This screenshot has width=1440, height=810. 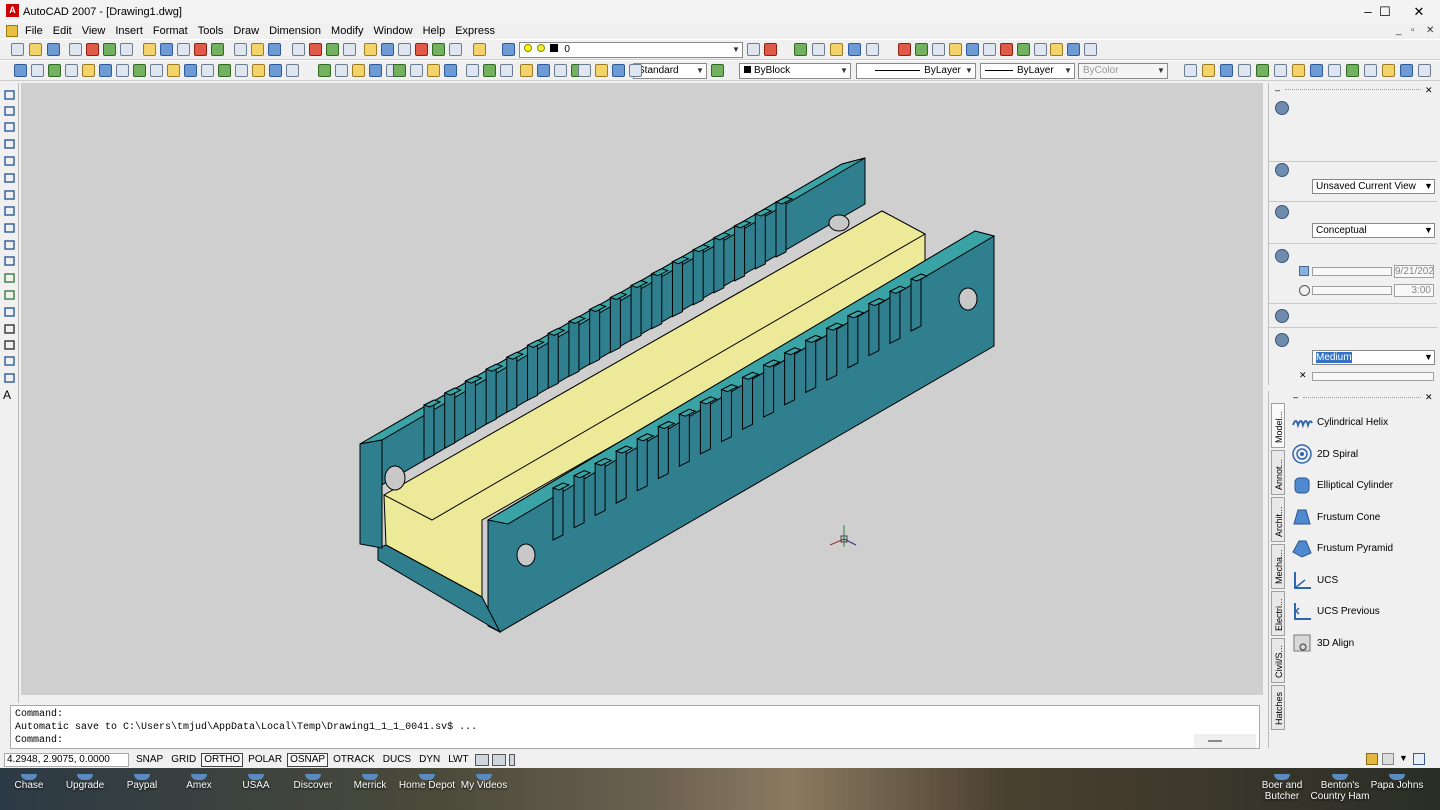 I want to click on snap-toggle: SNAP, so click(x=149, y=760).